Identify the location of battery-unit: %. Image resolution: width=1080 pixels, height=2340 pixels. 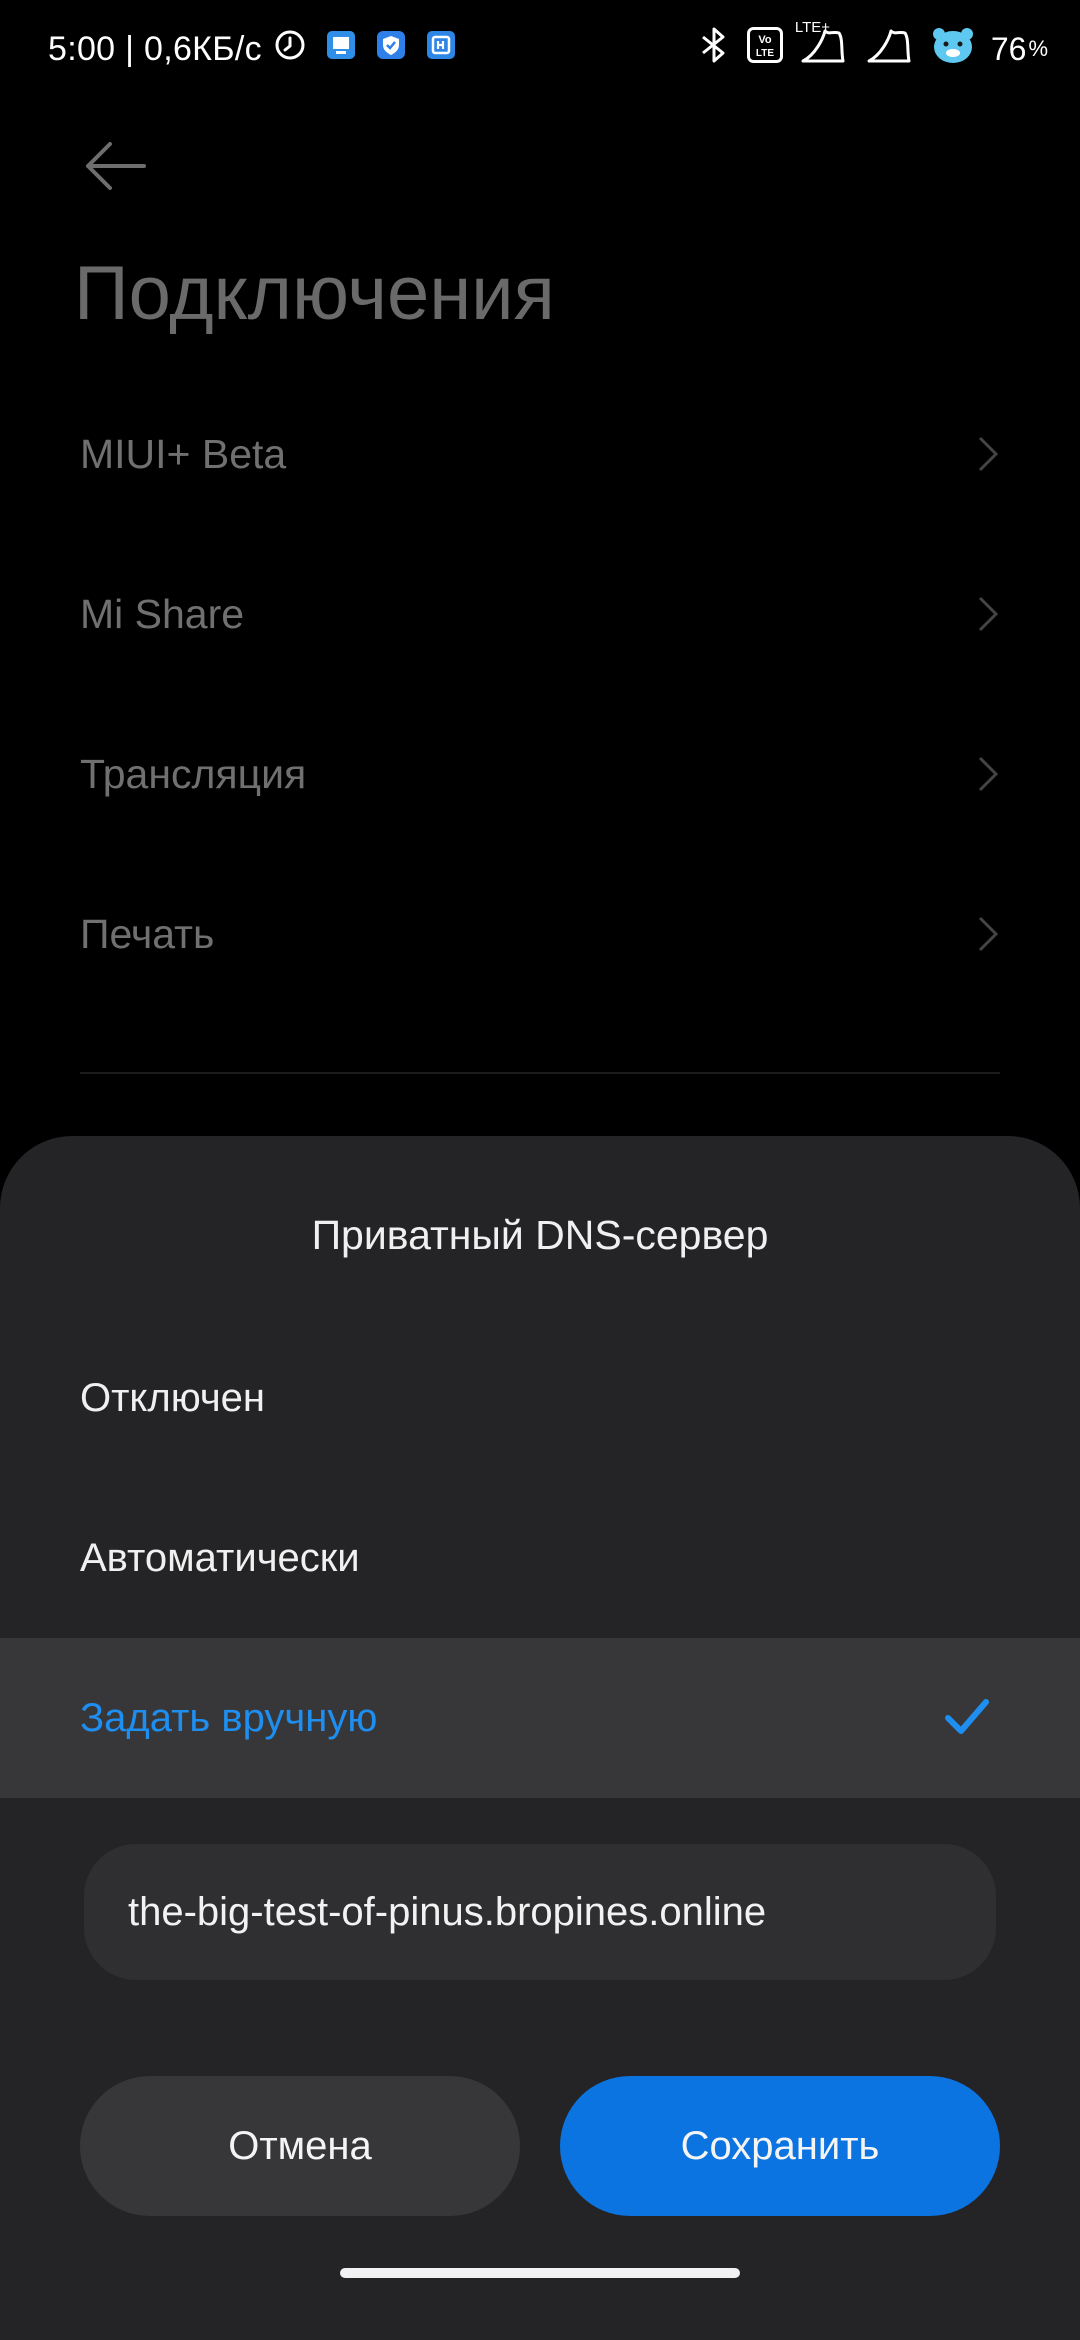
(1038, 48).